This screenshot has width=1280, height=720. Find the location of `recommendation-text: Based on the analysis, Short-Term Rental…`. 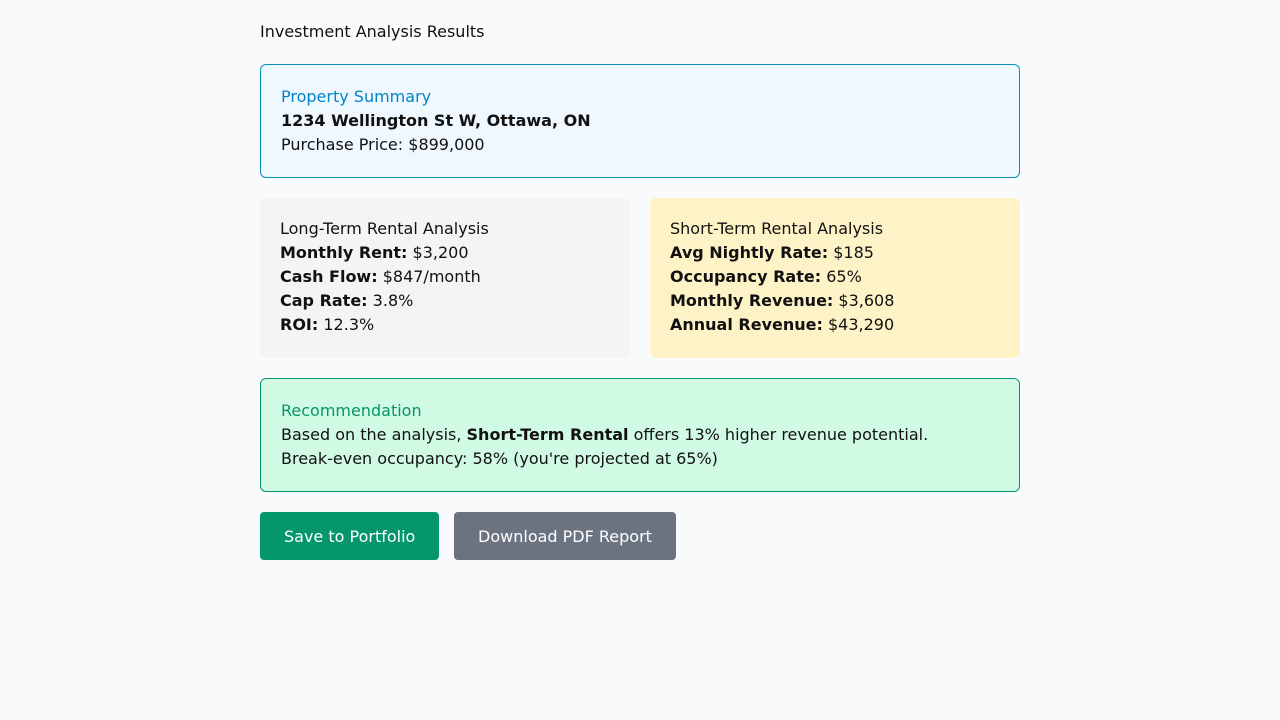

recommendation-text: Based on the analysis, Short-Term Rental… is located at coordinates (640, 435).